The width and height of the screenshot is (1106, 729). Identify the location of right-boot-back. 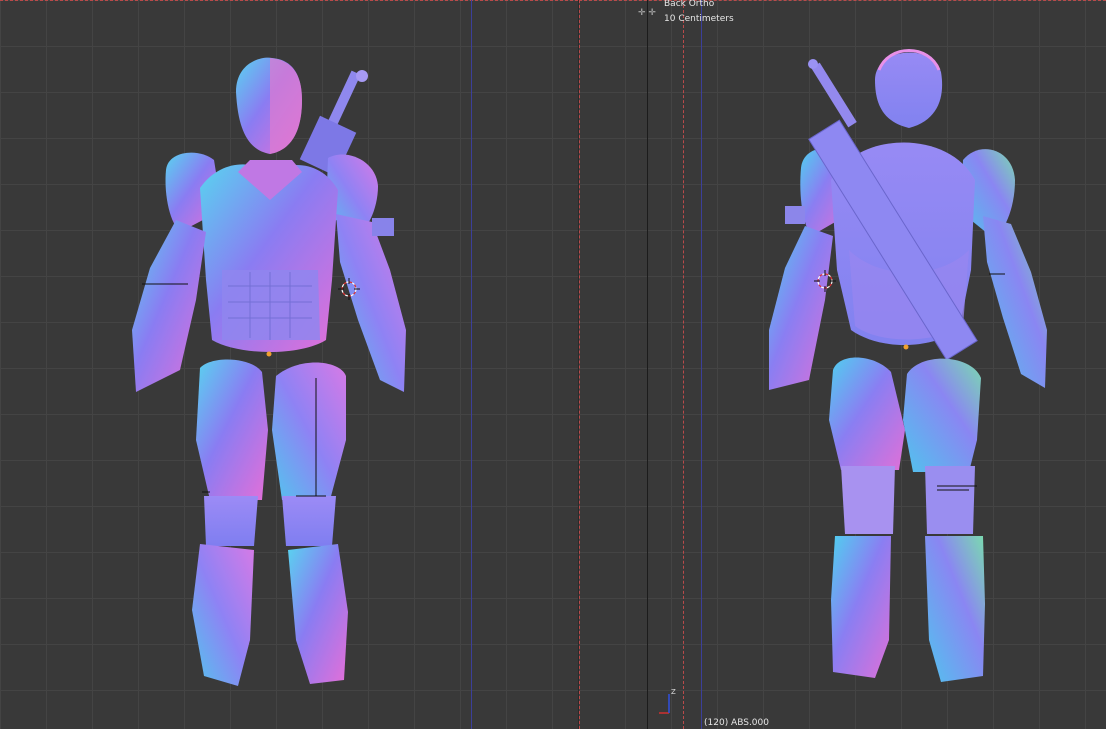
(955, 609).